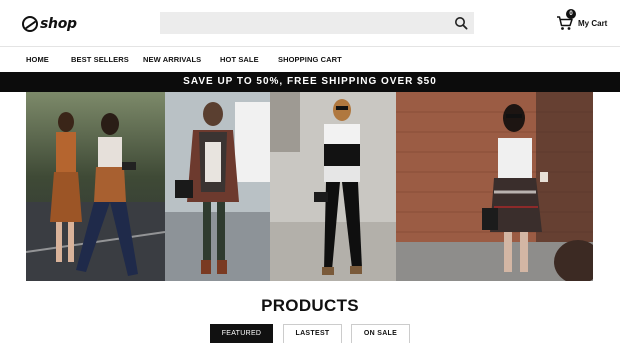  Describe the element at coordinates (566, 20) in the screenshot. I see `cart-icon: 0` at that location.